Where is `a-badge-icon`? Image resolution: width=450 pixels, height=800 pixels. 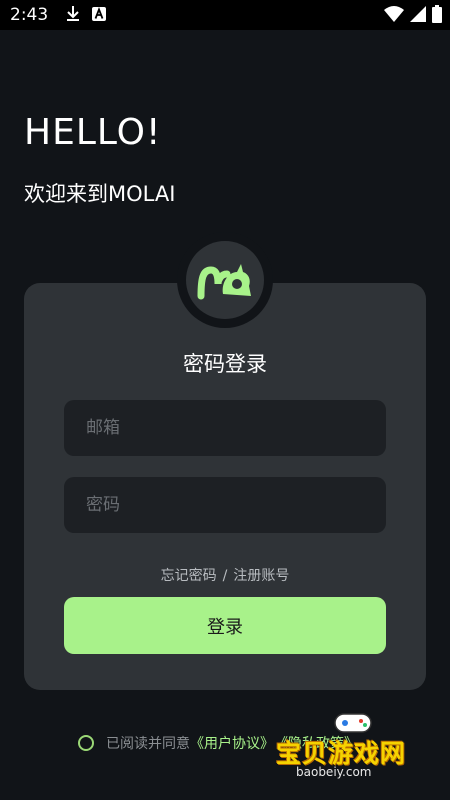
a-badge-icon is located at coordinates (99, 15).